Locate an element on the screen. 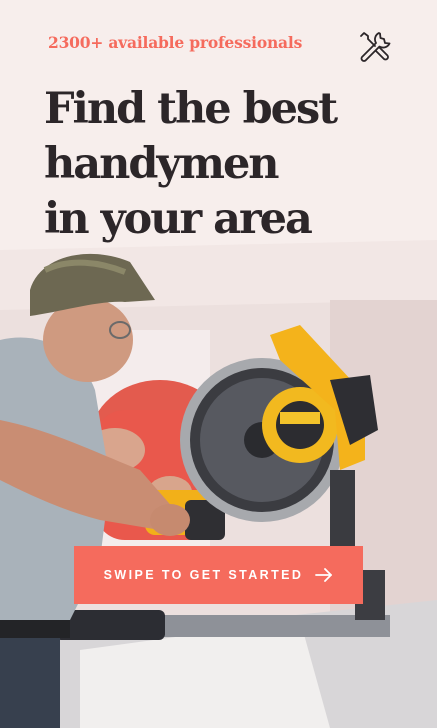 This screenshot has height=728, width=437. get-started-button: SWIPE TO GET STARTED is located at coordinates (218, 575).